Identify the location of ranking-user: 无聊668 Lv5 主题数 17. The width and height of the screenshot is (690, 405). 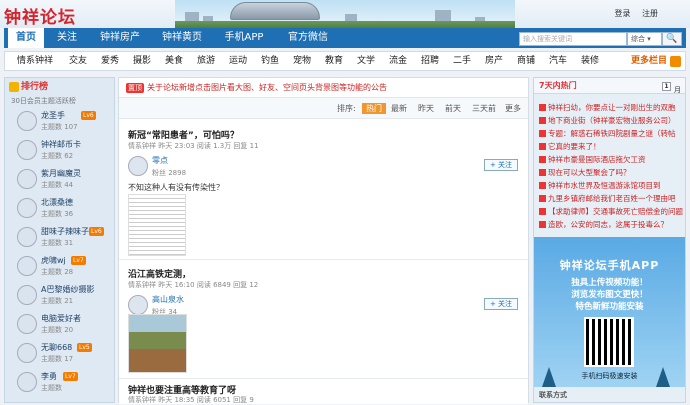
(59, 354).